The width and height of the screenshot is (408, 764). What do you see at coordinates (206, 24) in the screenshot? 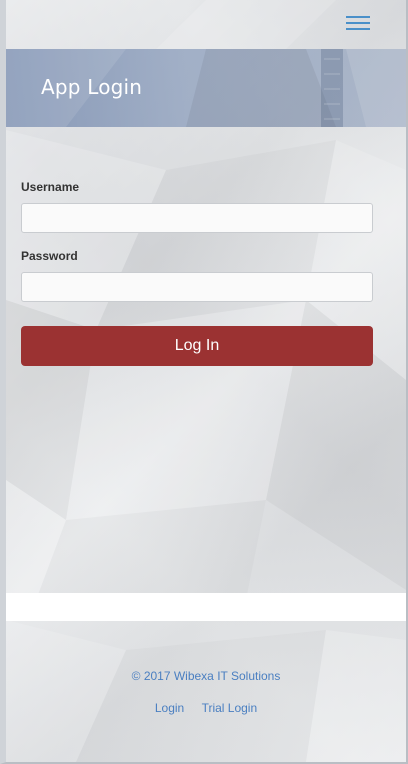
I see `top-navbar` at bounding box center [206, 24].